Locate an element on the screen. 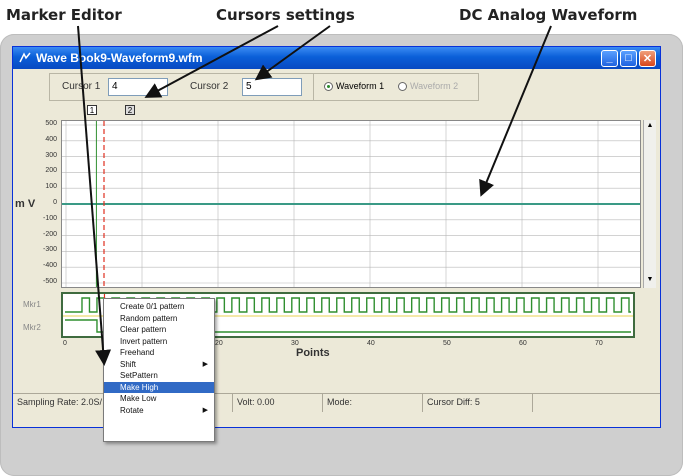 This screenshot has height=476, width=683. close-icon: ✕ is located at coordinates (647, 58).